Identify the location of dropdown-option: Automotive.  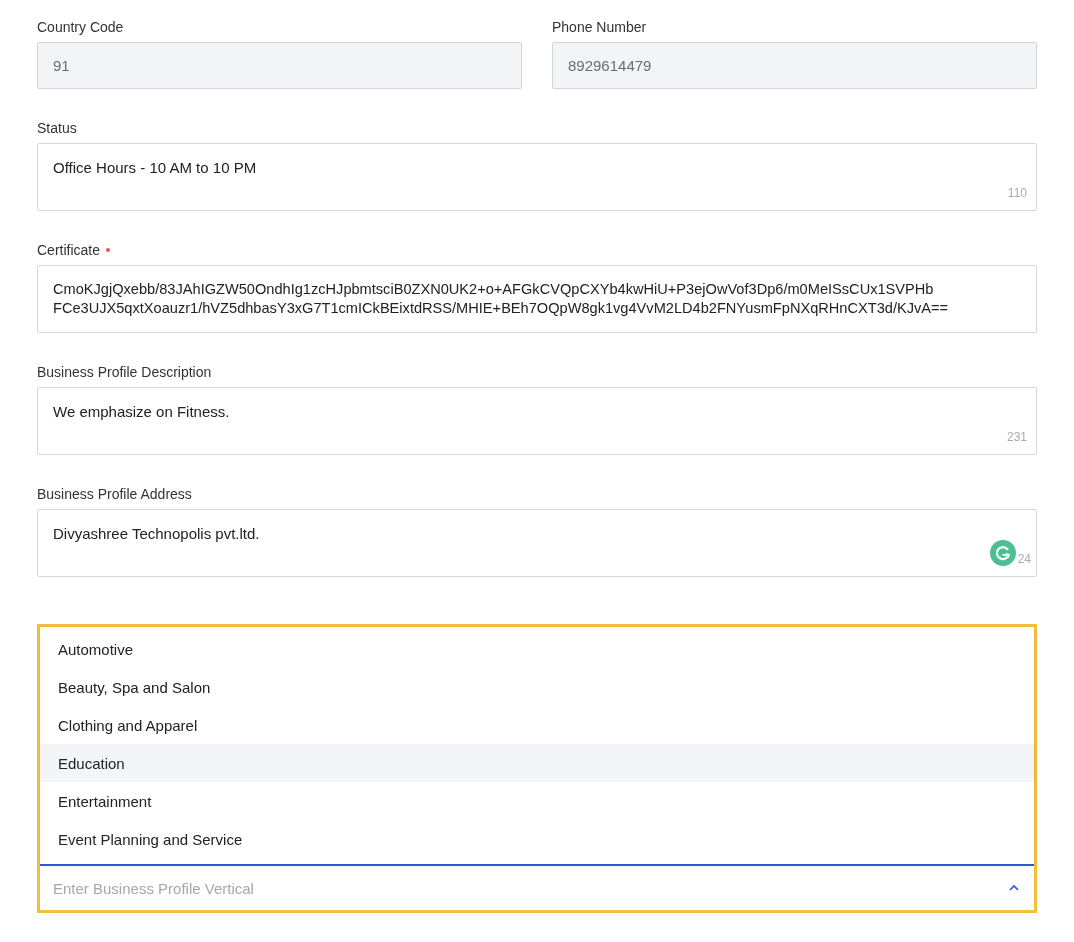
(537, 649).